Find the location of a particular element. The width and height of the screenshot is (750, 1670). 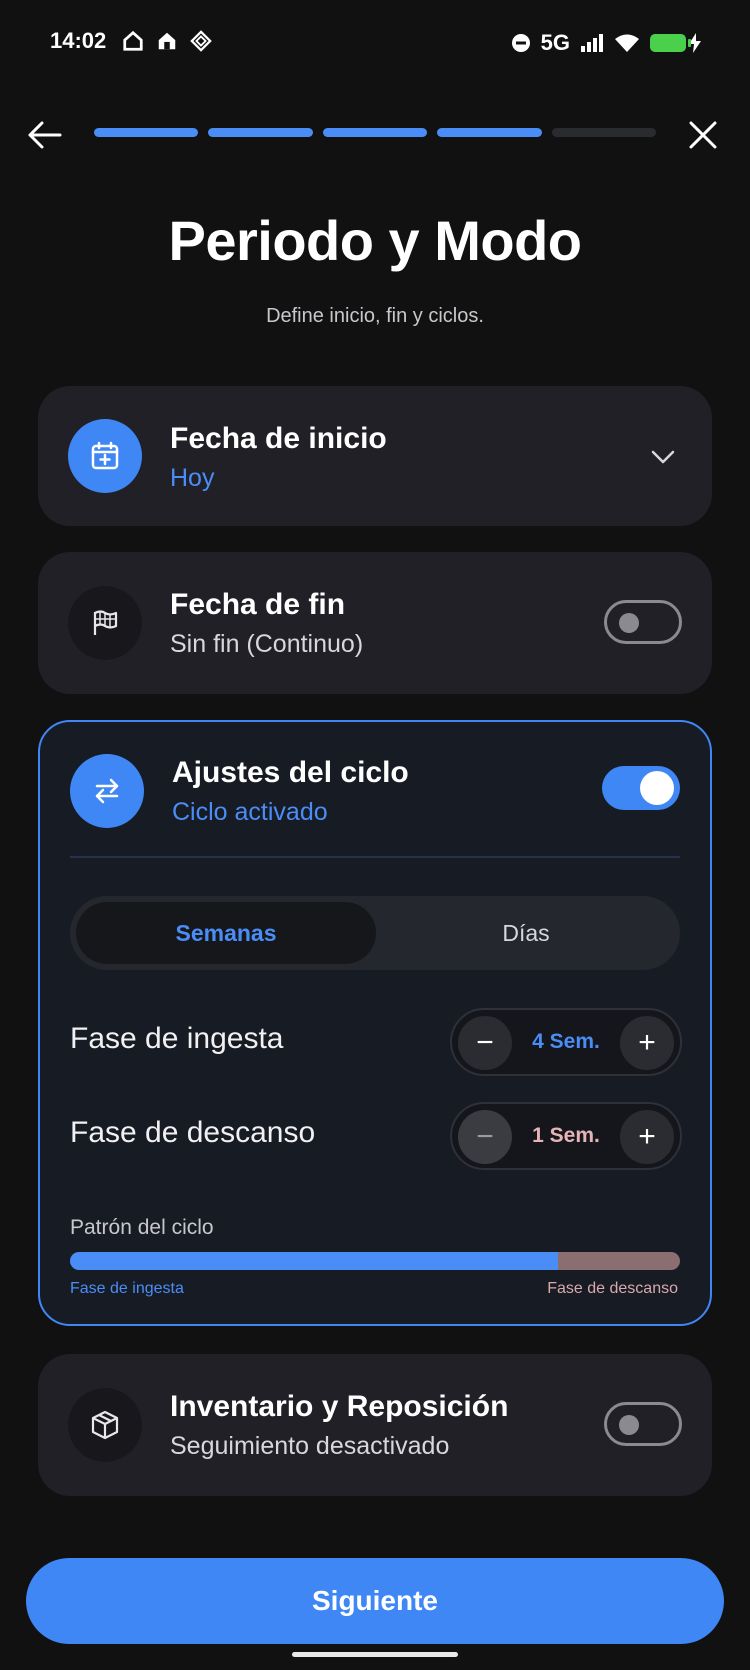

start-date-value: Hoy is located at coordinates (192, 478).